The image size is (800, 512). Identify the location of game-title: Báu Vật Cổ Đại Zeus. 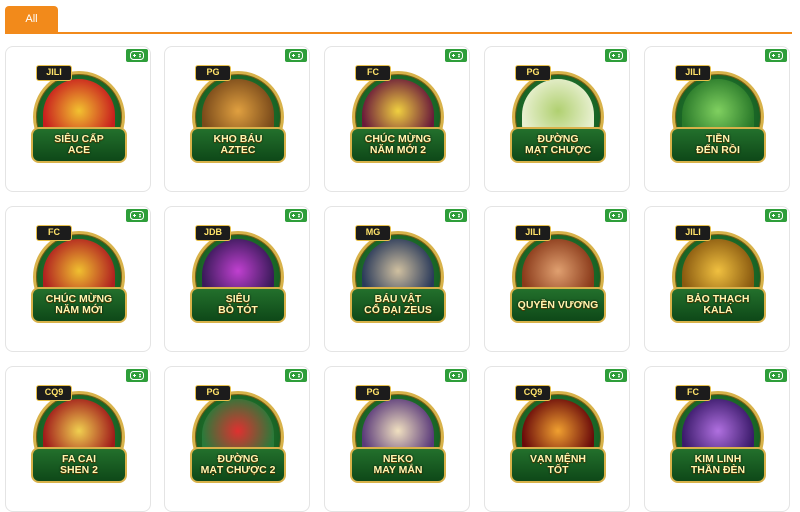
(398, 304).